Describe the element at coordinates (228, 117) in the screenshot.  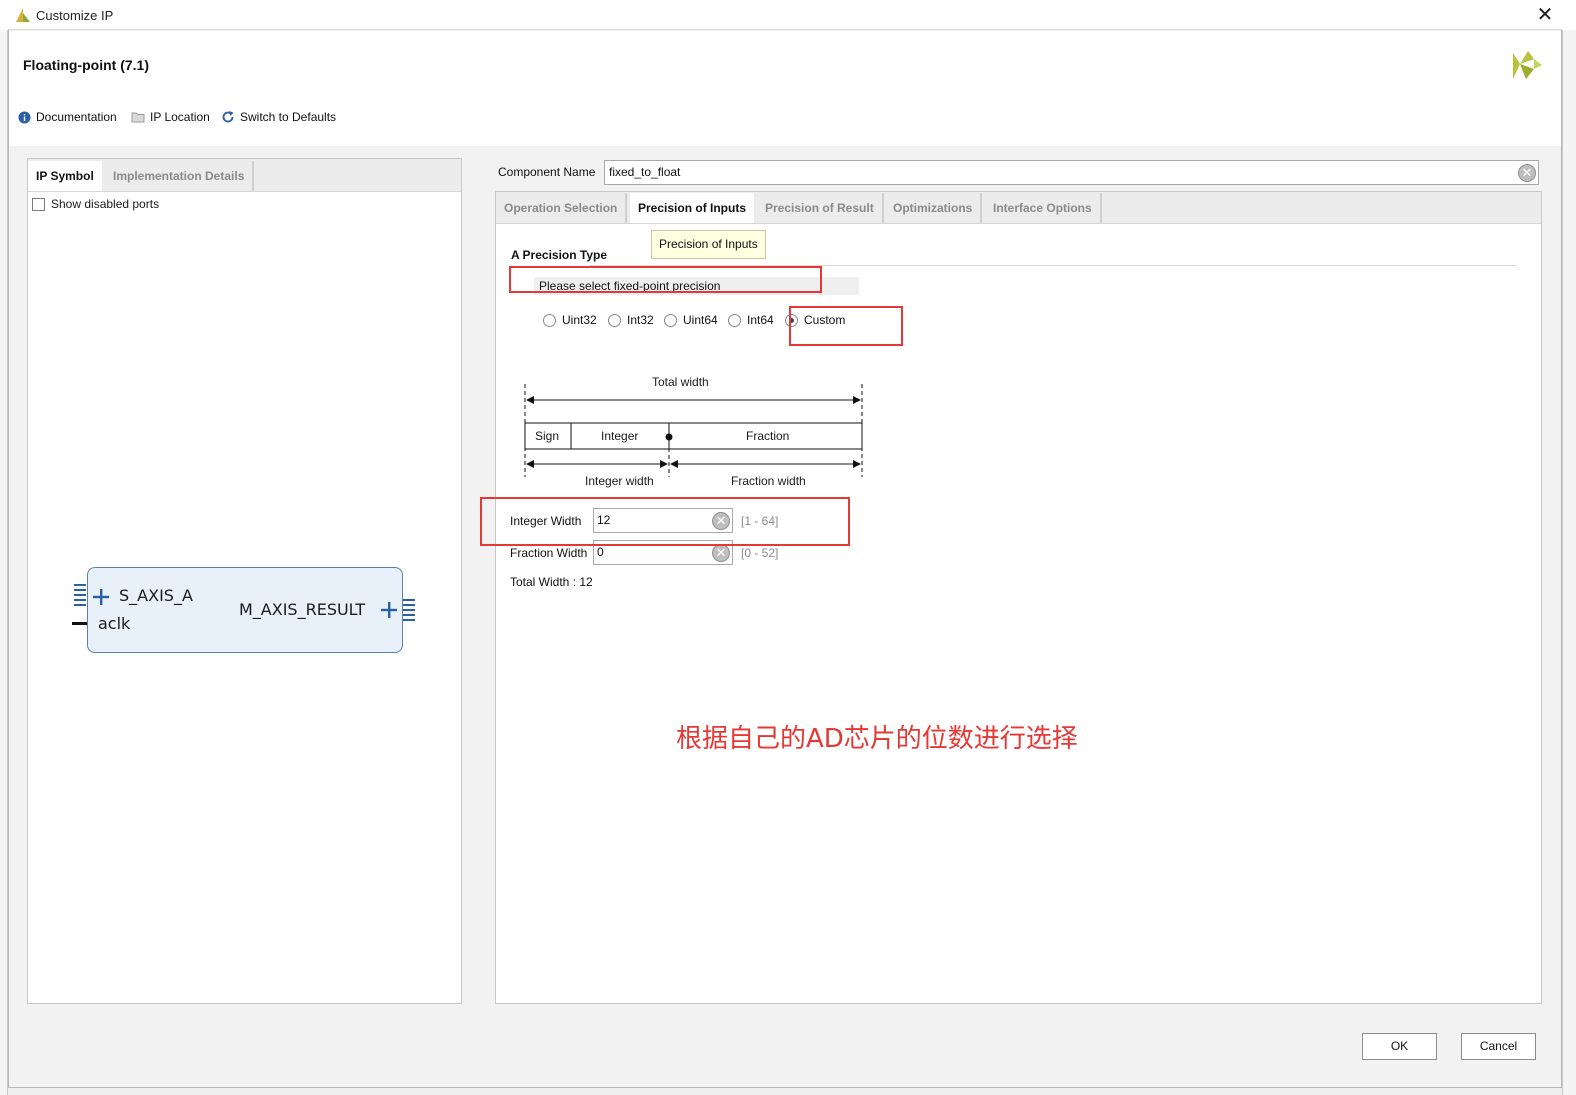
I see `refresh-icon` at that location.